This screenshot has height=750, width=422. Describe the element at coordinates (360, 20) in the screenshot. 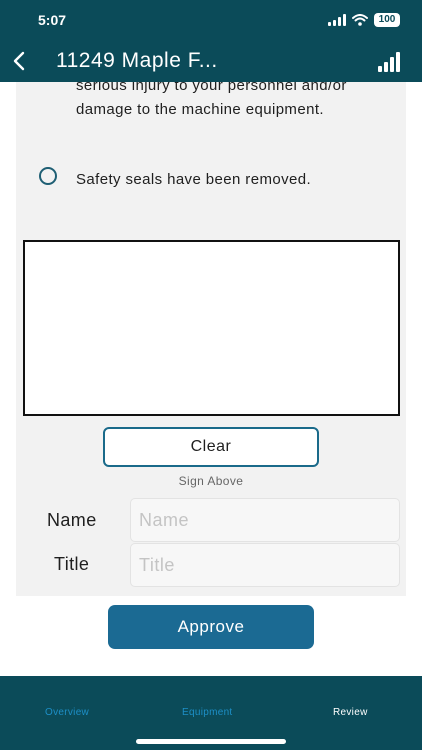

I see `wifi-icon` at that location.